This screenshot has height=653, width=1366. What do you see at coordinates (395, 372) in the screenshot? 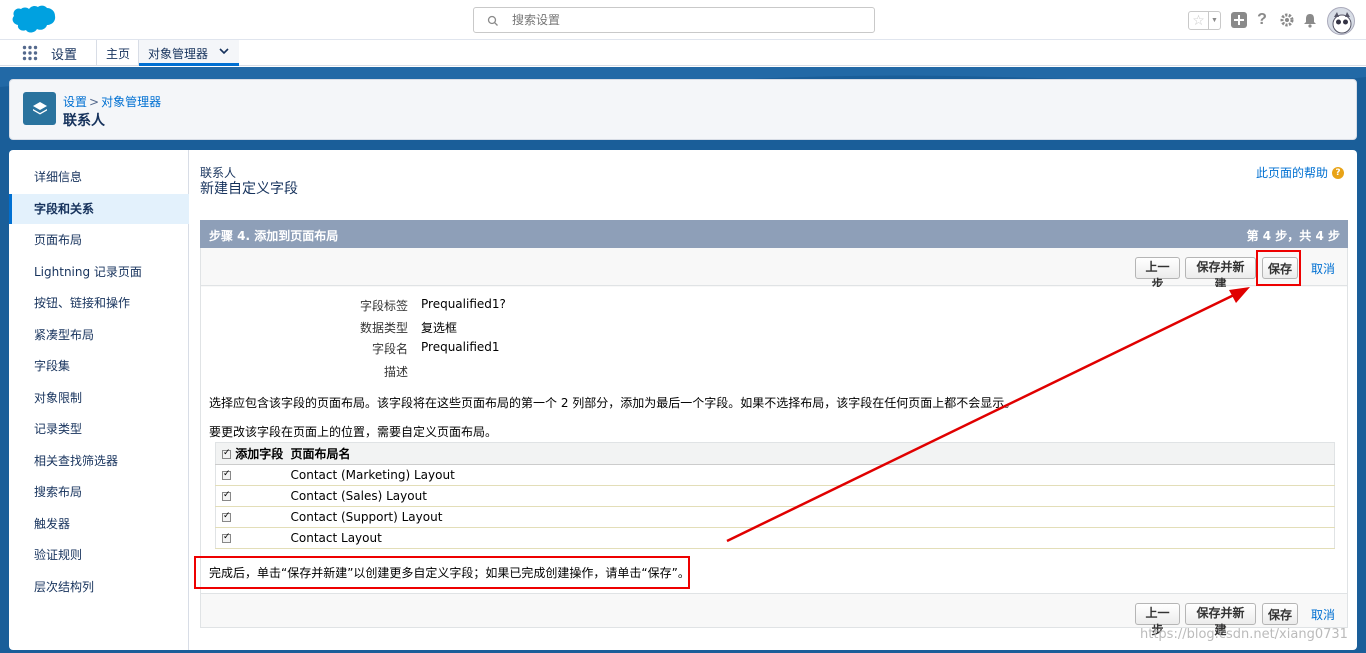
I see `description-label: 描述` at bounding box center [395, 372].